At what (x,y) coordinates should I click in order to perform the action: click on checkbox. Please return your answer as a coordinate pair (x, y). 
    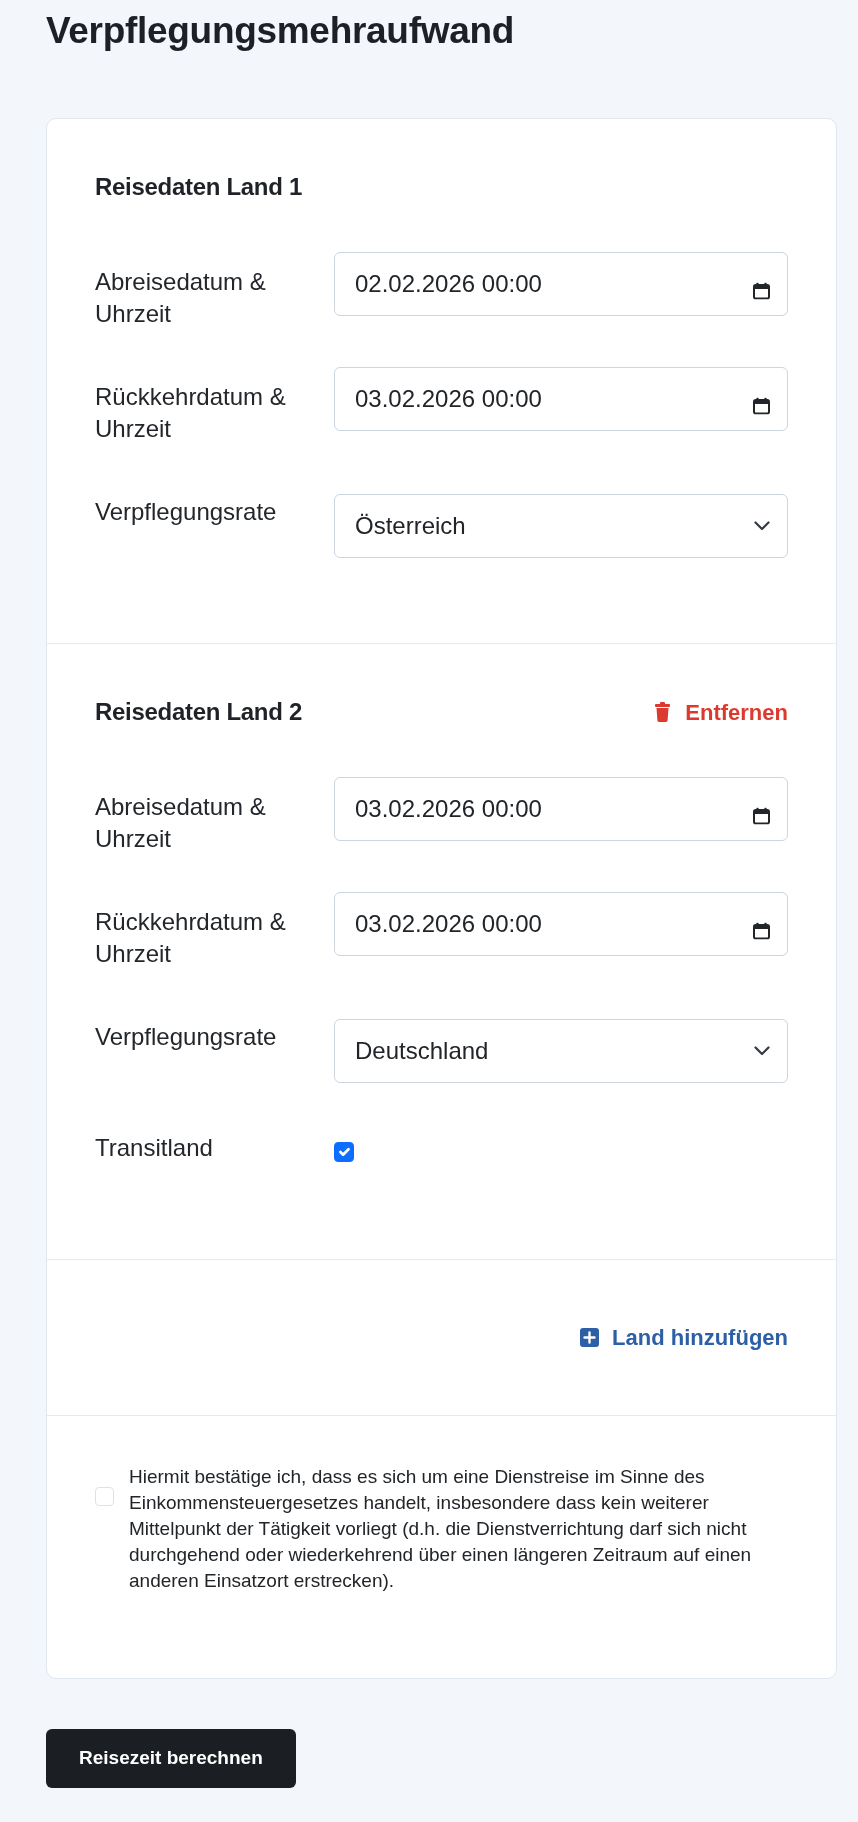
    Looking at the image, I should click on (344, 1152).